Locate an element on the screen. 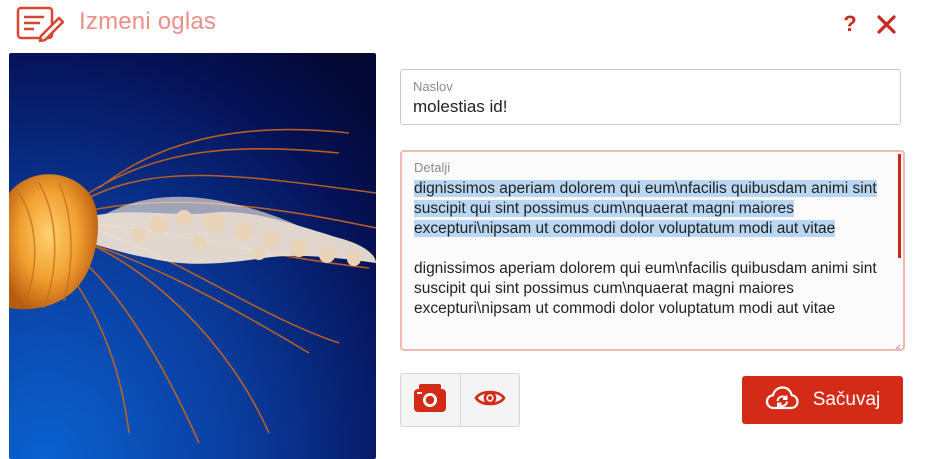  title-field-label: Naslov is located at coordinates (433, 86).